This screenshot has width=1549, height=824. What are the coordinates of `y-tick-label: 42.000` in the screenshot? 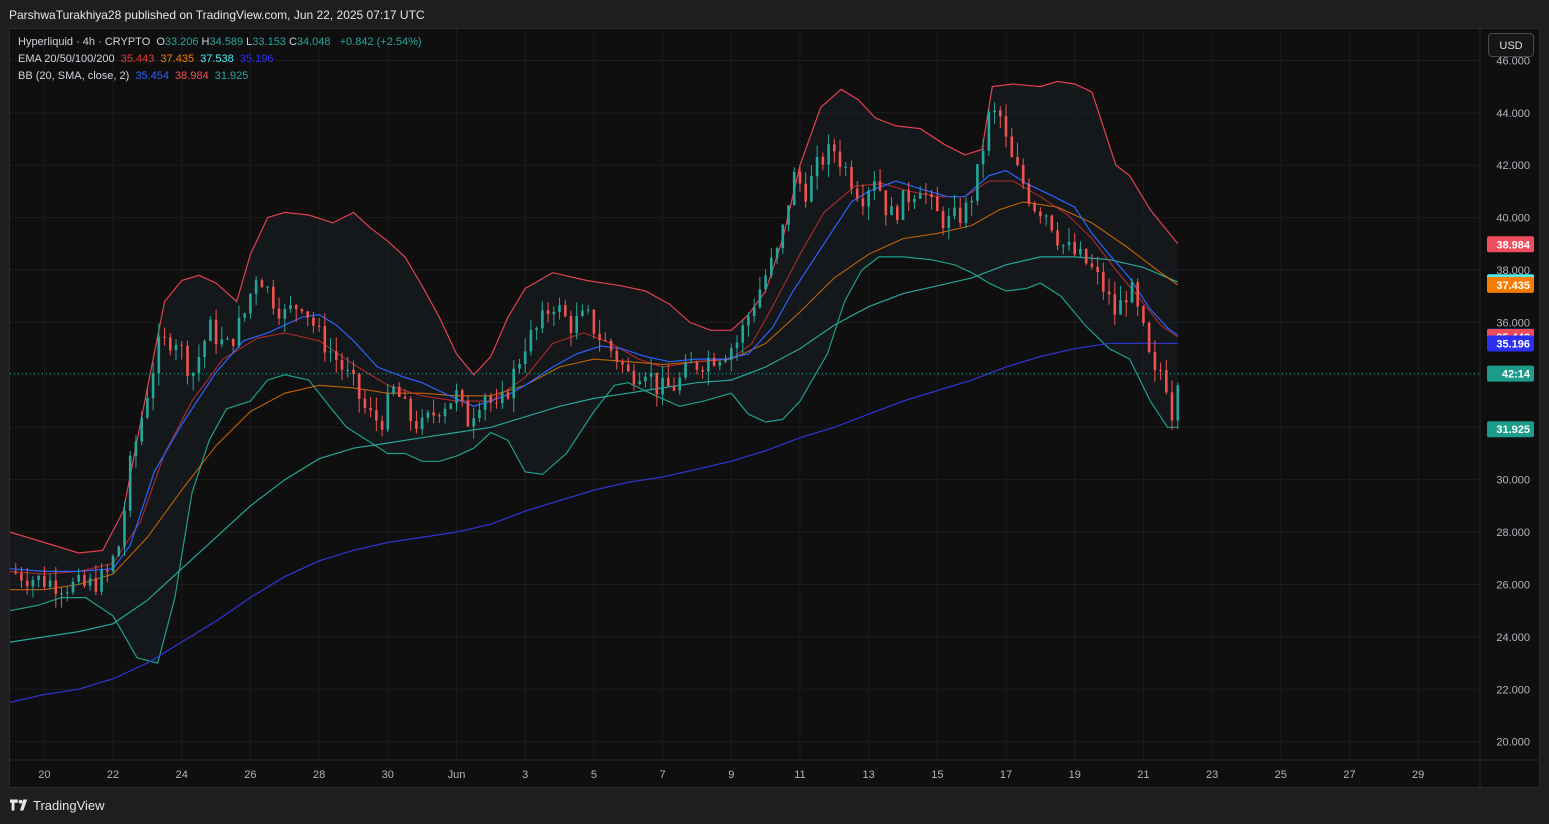 It's located at (1513, 166).